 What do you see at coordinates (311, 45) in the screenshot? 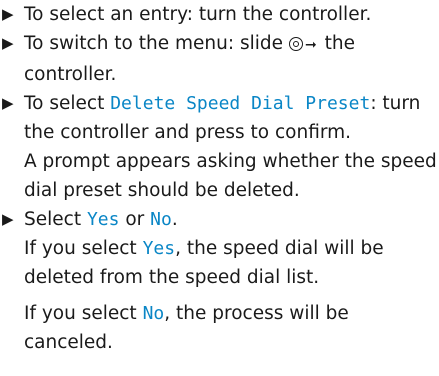
I see `arrow-right-icon: ➞` at bounding box center [311, 45].